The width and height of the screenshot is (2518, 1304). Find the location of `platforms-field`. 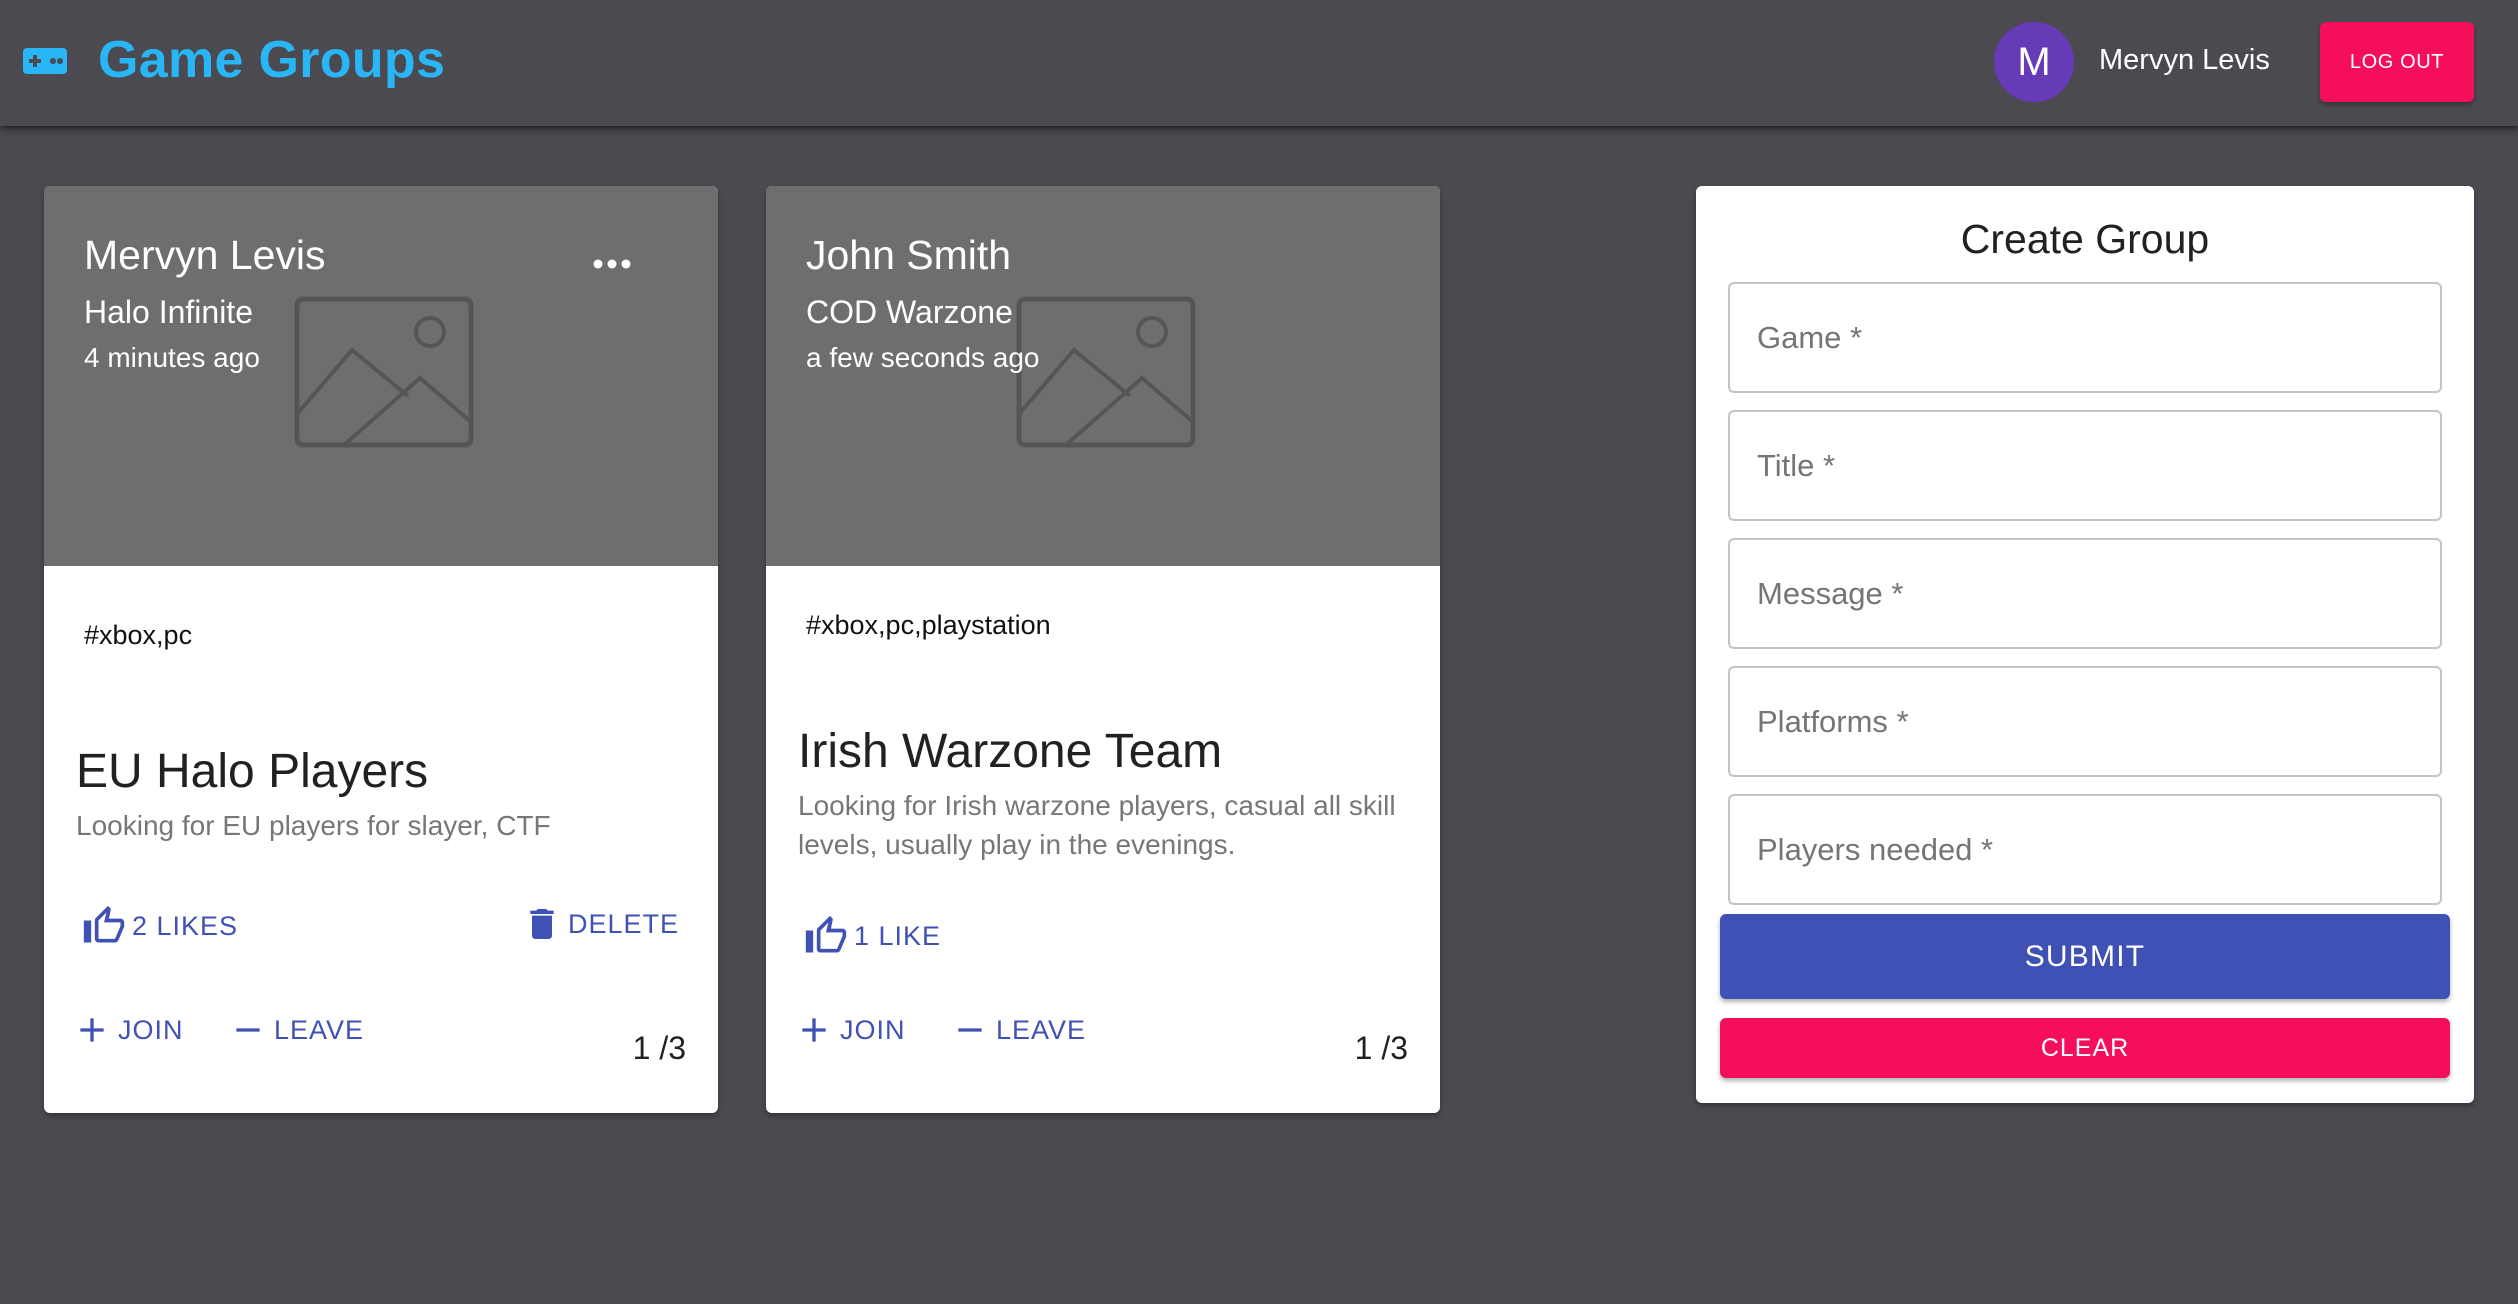

platforms-field is located at coordinates (2085, 721).